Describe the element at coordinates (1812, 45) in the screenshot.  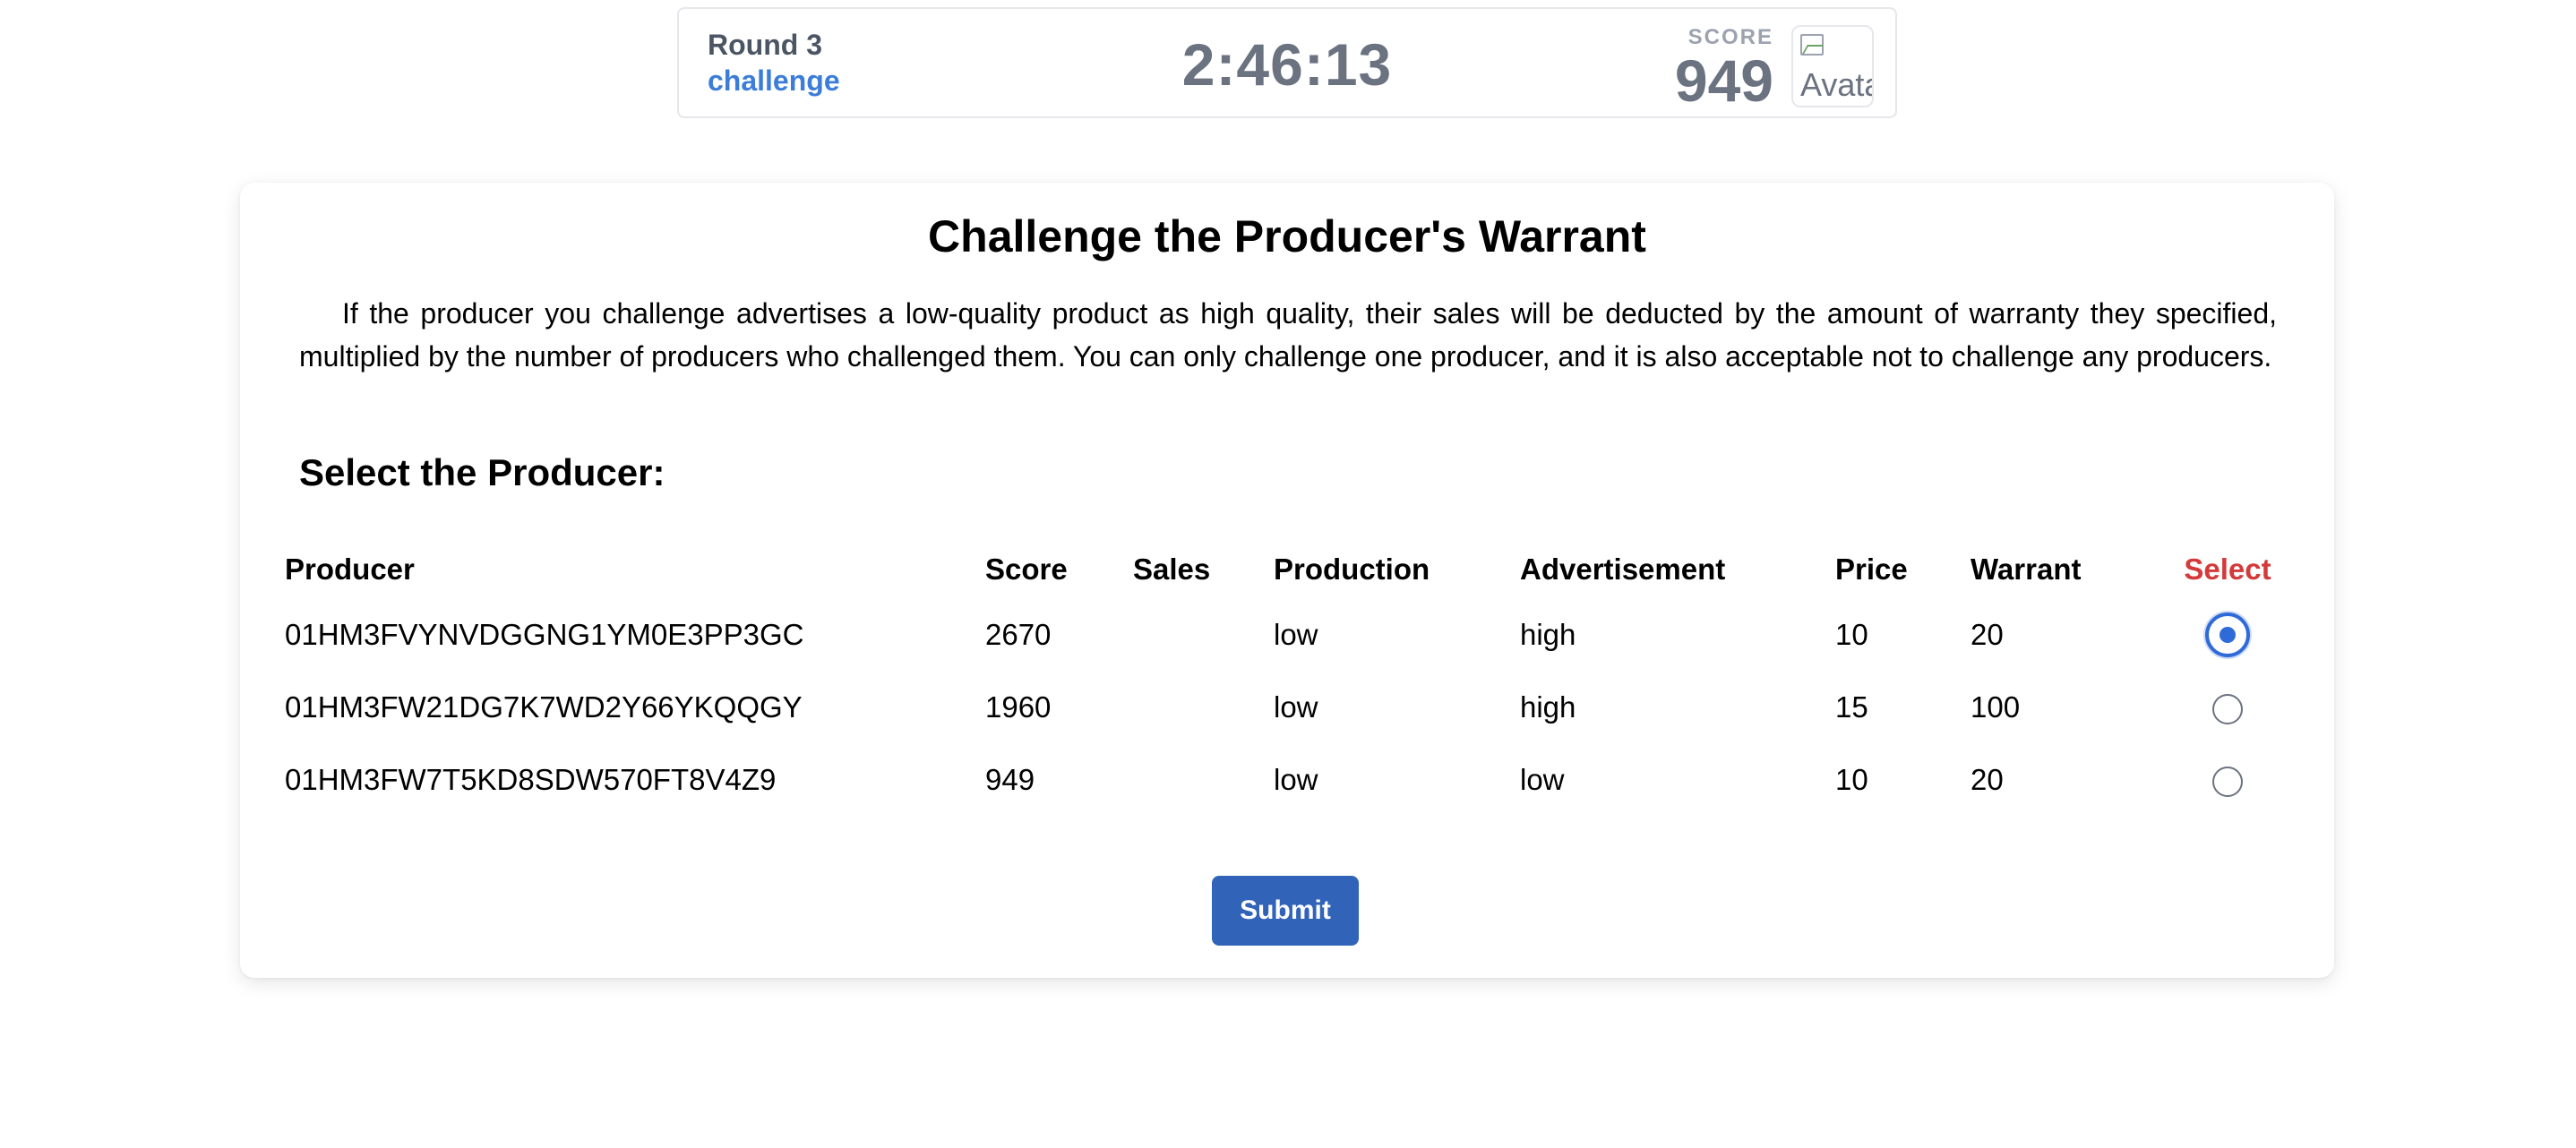
I see `broken-image-icon` at that location.